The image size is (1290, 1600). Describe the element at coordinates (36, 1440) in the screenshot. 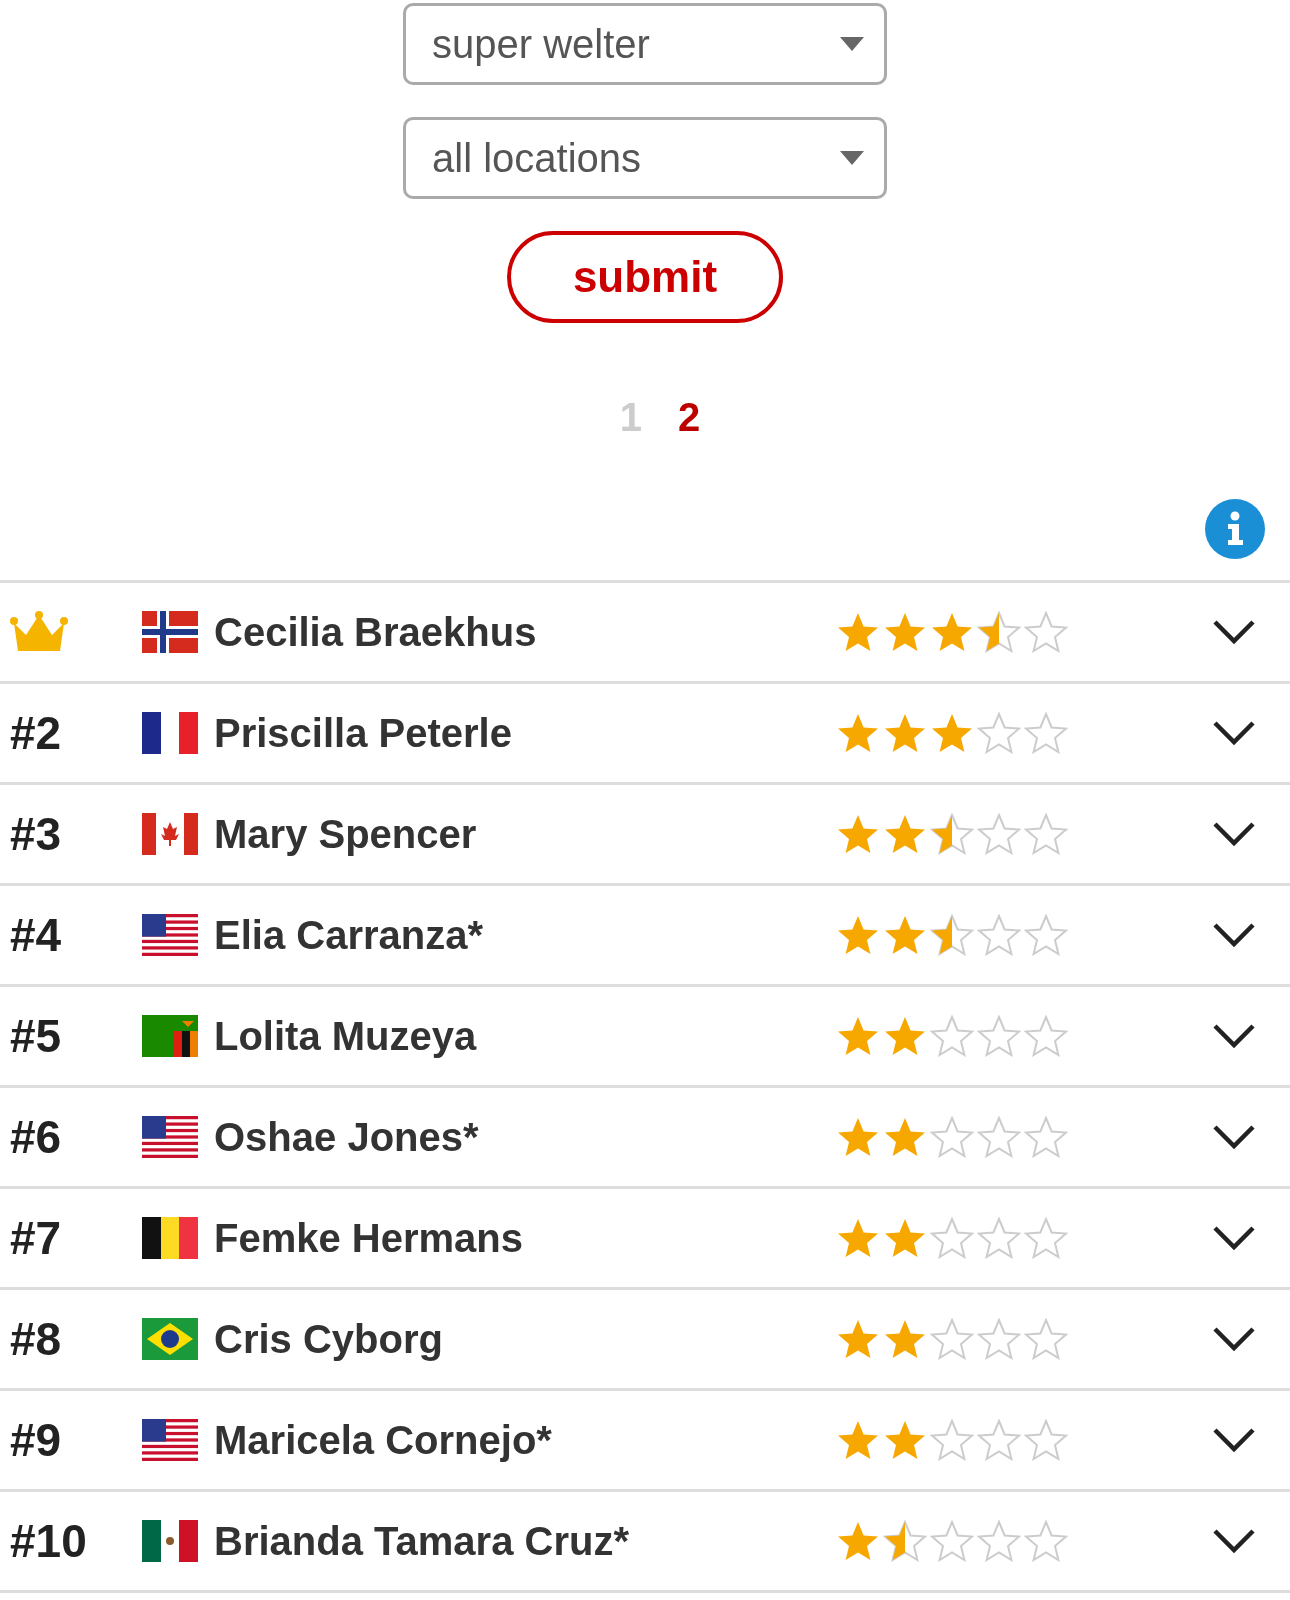

I see `rank-number: #9` at that location.